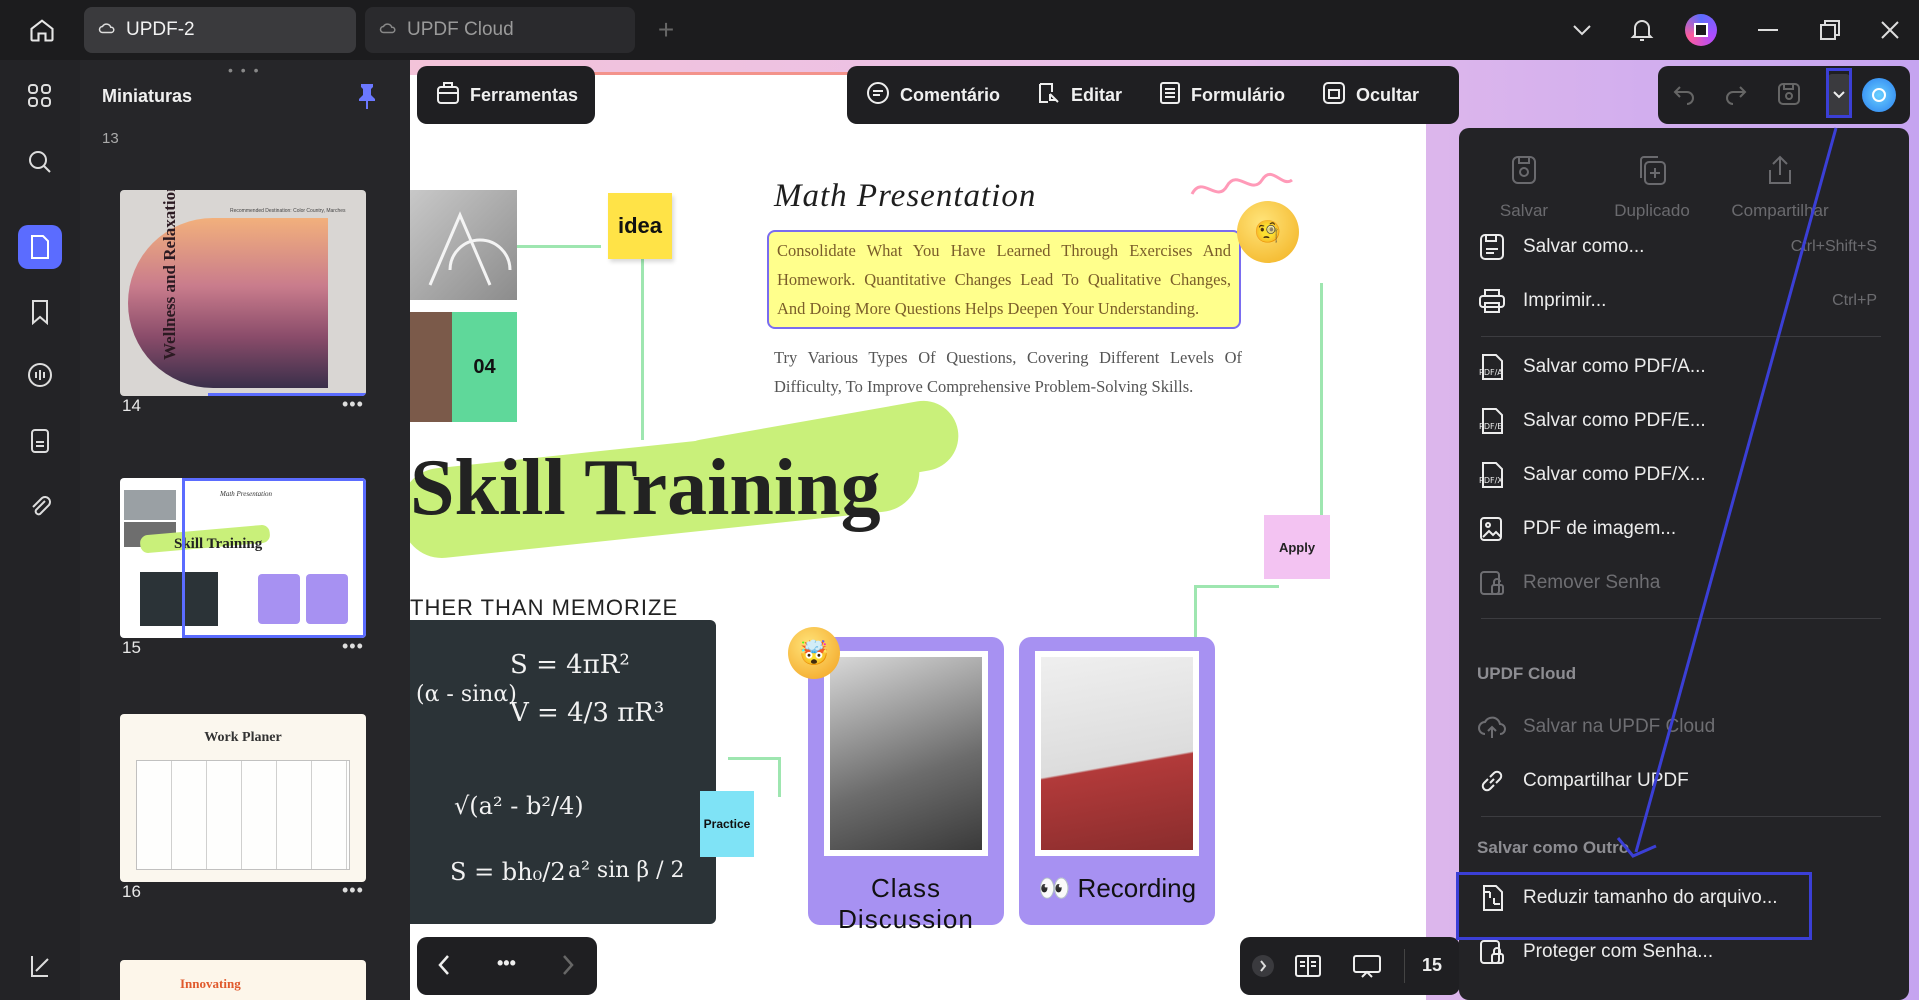  Describe the element at coordinates (1727, 492) in the screenshot. I see `annotation-arrow` at that location.